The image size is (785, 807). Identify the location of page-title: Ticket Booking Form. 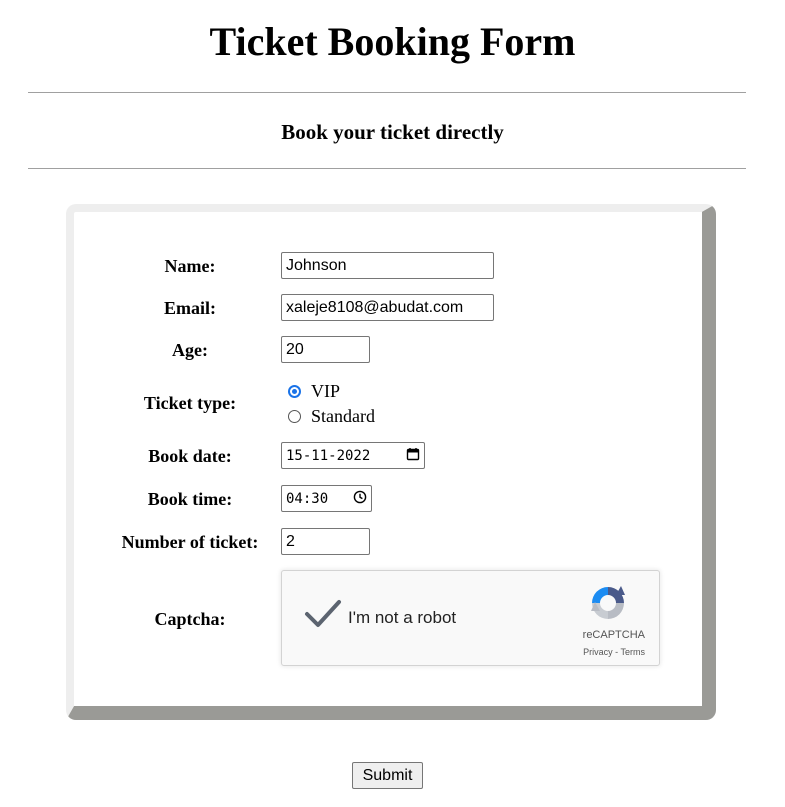
(392, 41).